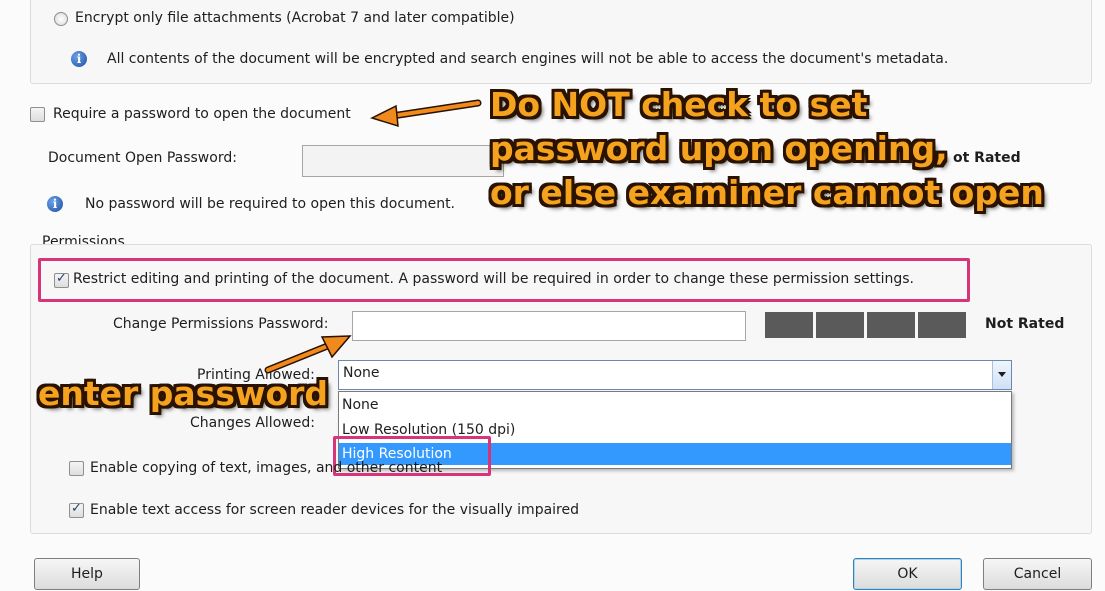 The image size is (1105, 591). I want to click on annotation-line-1: Do NOT check to set, so click(679, 104).